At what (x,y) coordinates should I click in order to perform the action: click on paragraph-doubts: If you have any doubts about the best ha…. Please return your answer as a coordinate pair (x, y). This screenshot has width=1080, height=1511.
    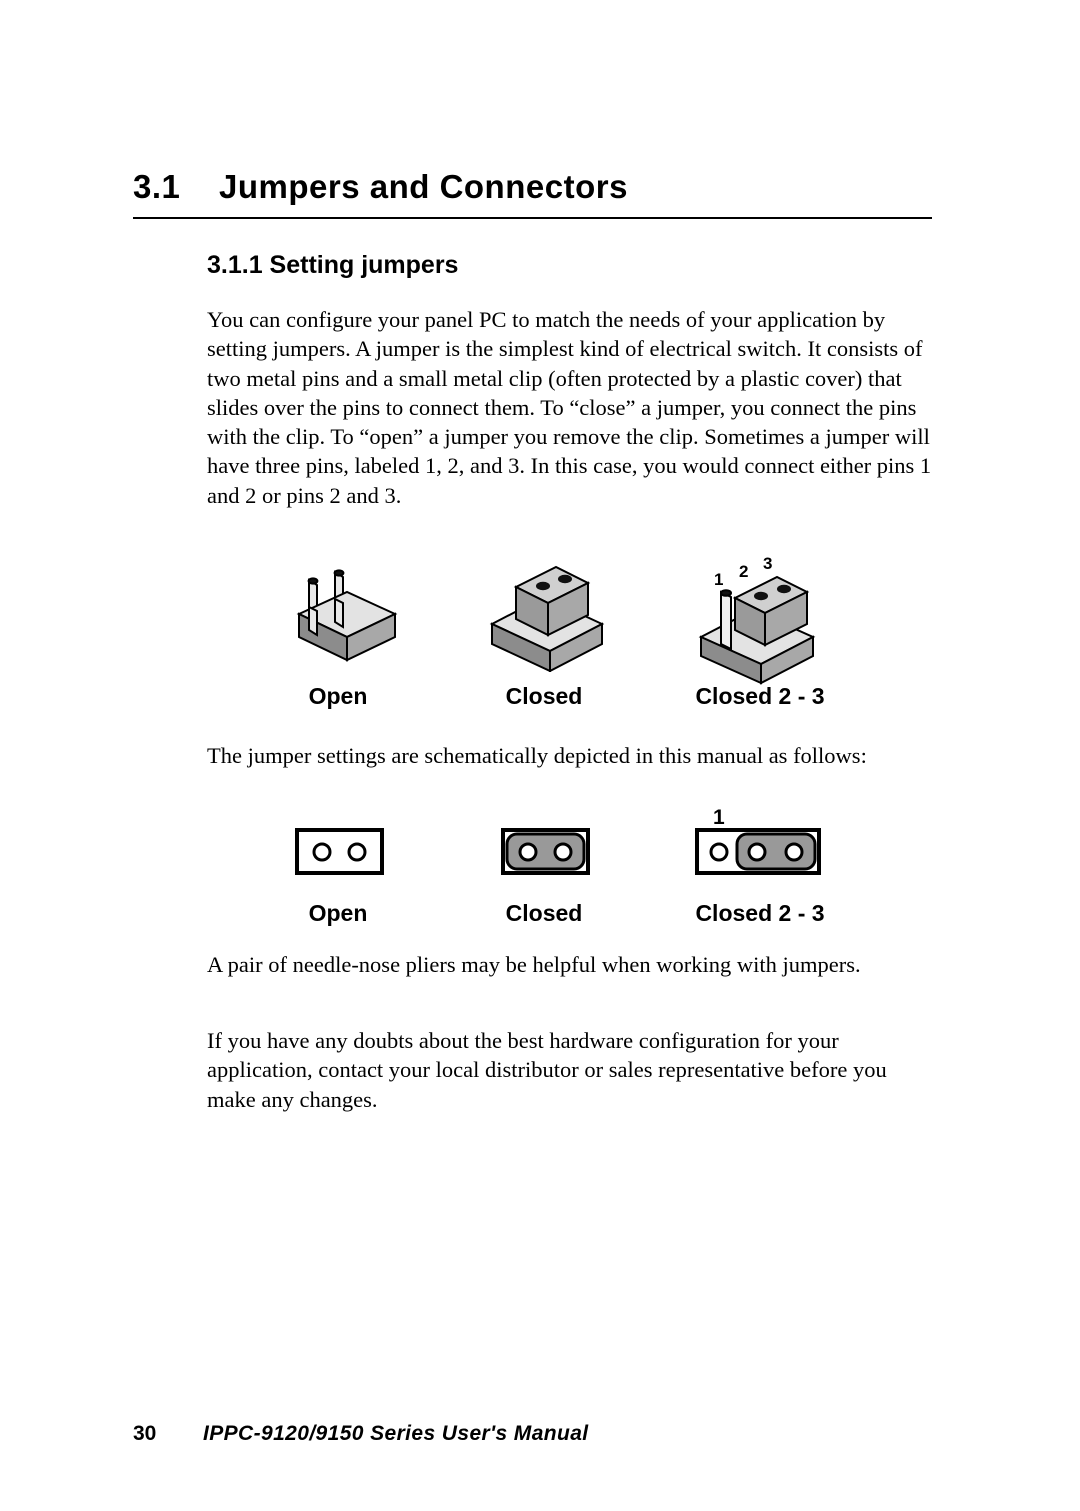
    Looking at the image, I should click on (547, 1070).